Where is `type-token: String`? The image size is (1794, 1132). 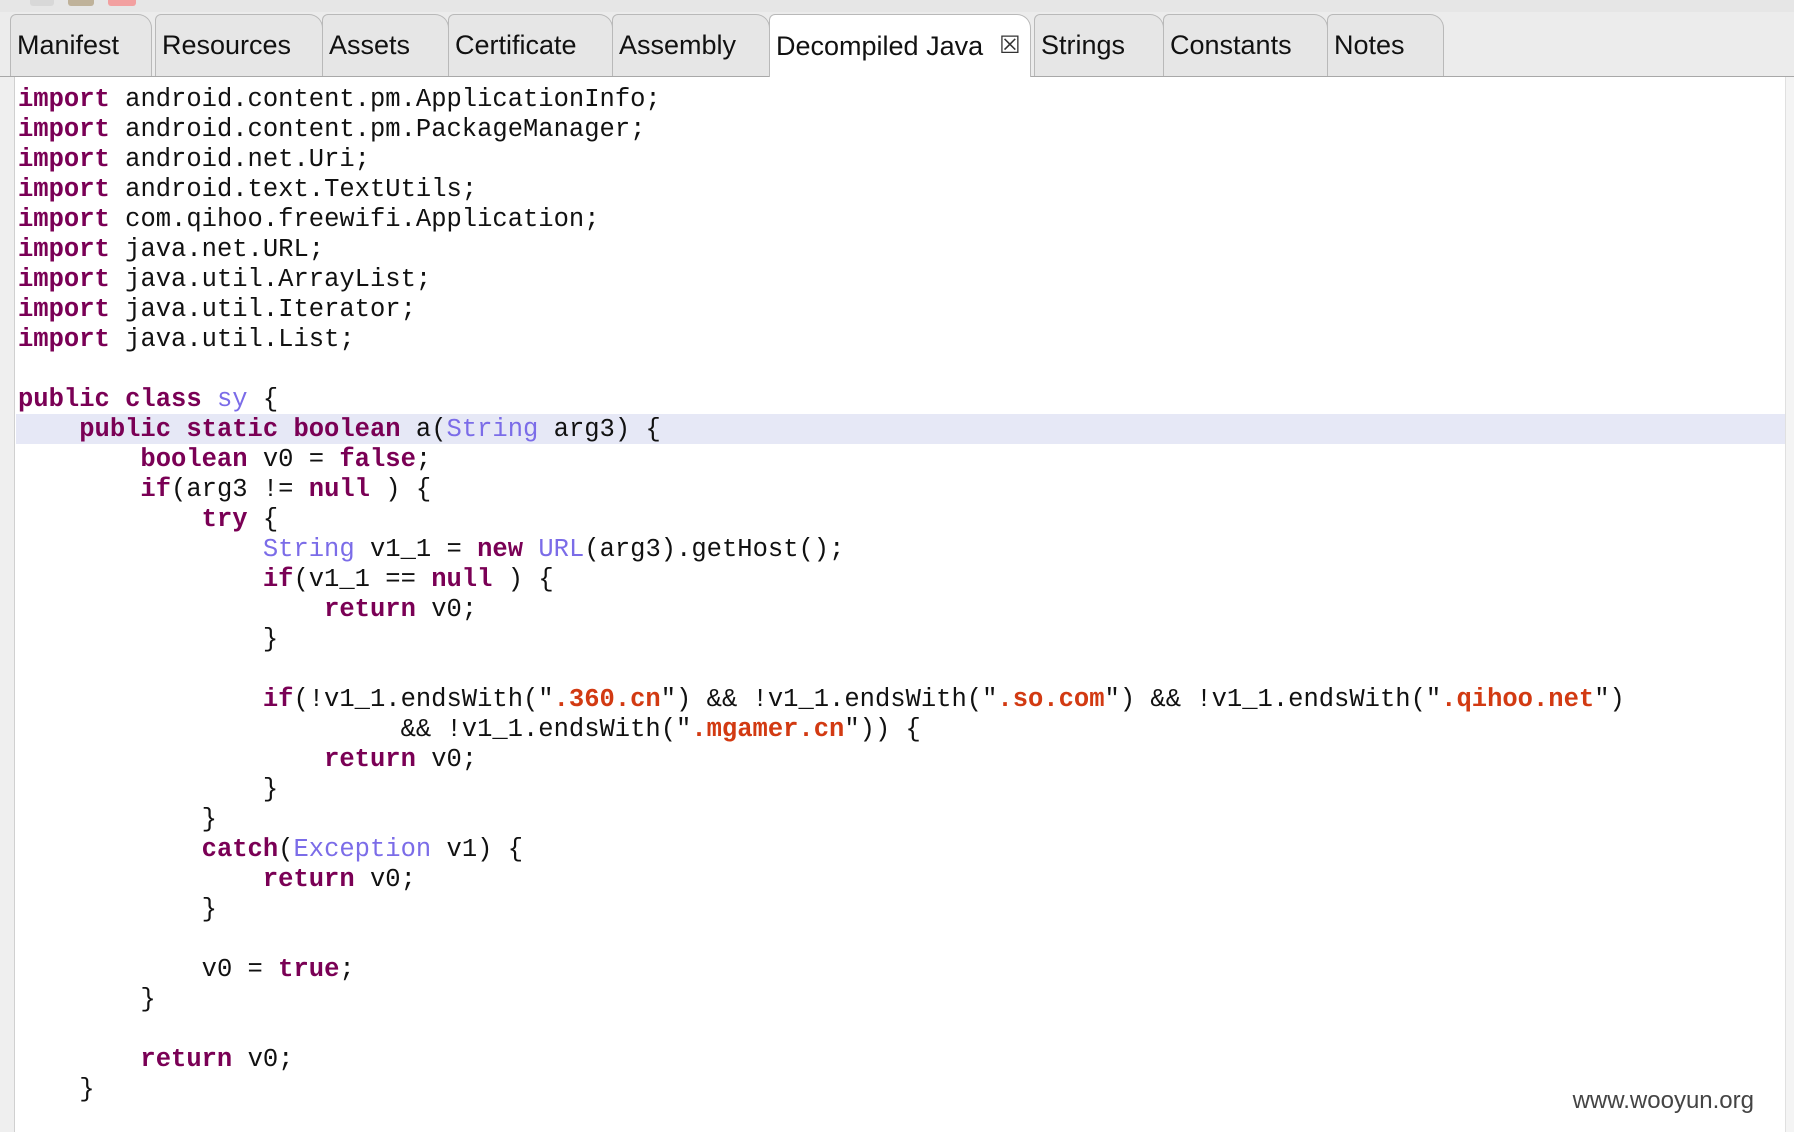 type-token: String is located at coordinates (308, 549).